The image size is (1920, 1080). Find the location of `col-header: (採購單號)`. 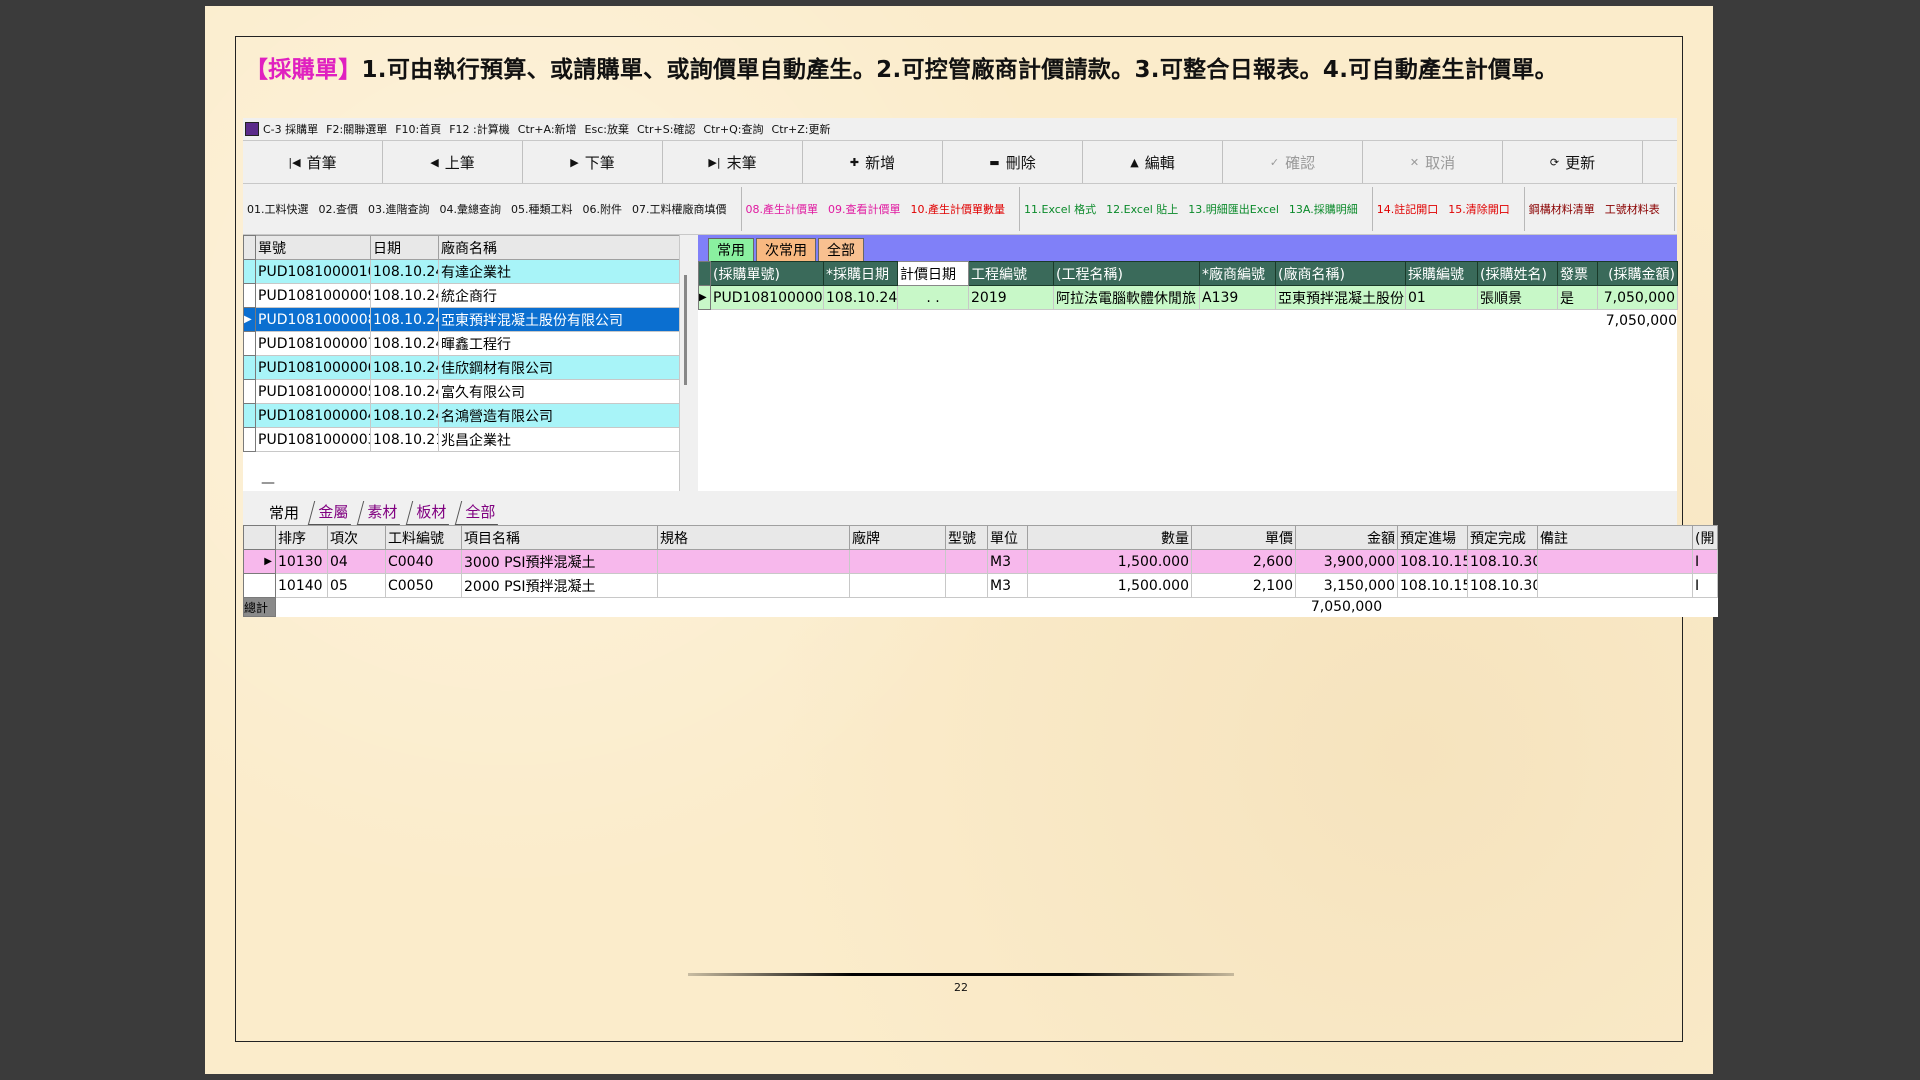

col-header: (採購單號) is located at coordinates (767, 273).